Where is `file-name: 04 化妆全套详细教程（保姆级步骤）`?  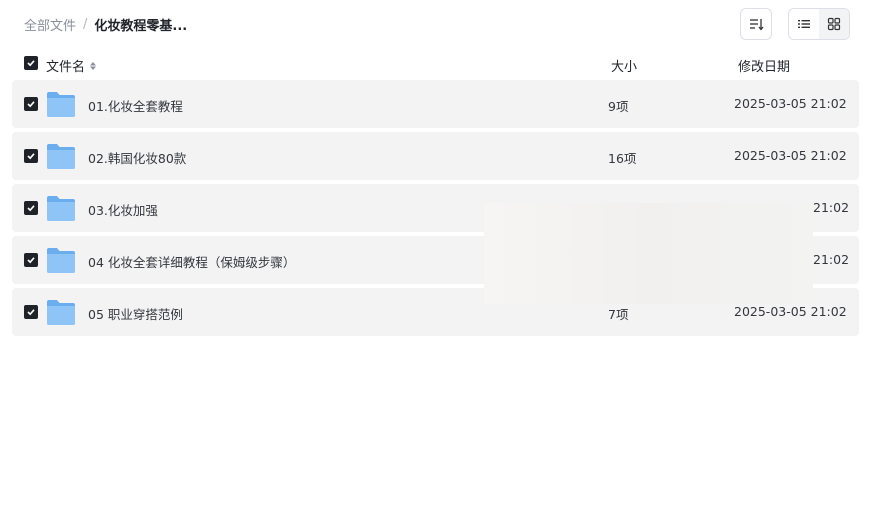 file-name: 04 化妆全套详细教程（保姆级步骤） is located at coordinates (192, 262).